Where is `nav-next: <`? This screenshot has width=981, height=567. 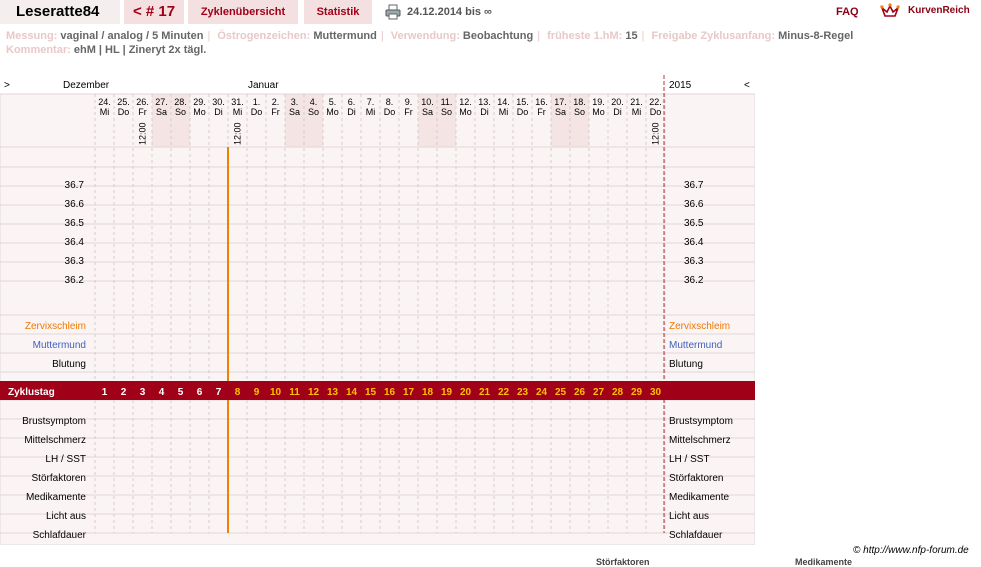 nav-next: < is located at coordinates (747, 85).